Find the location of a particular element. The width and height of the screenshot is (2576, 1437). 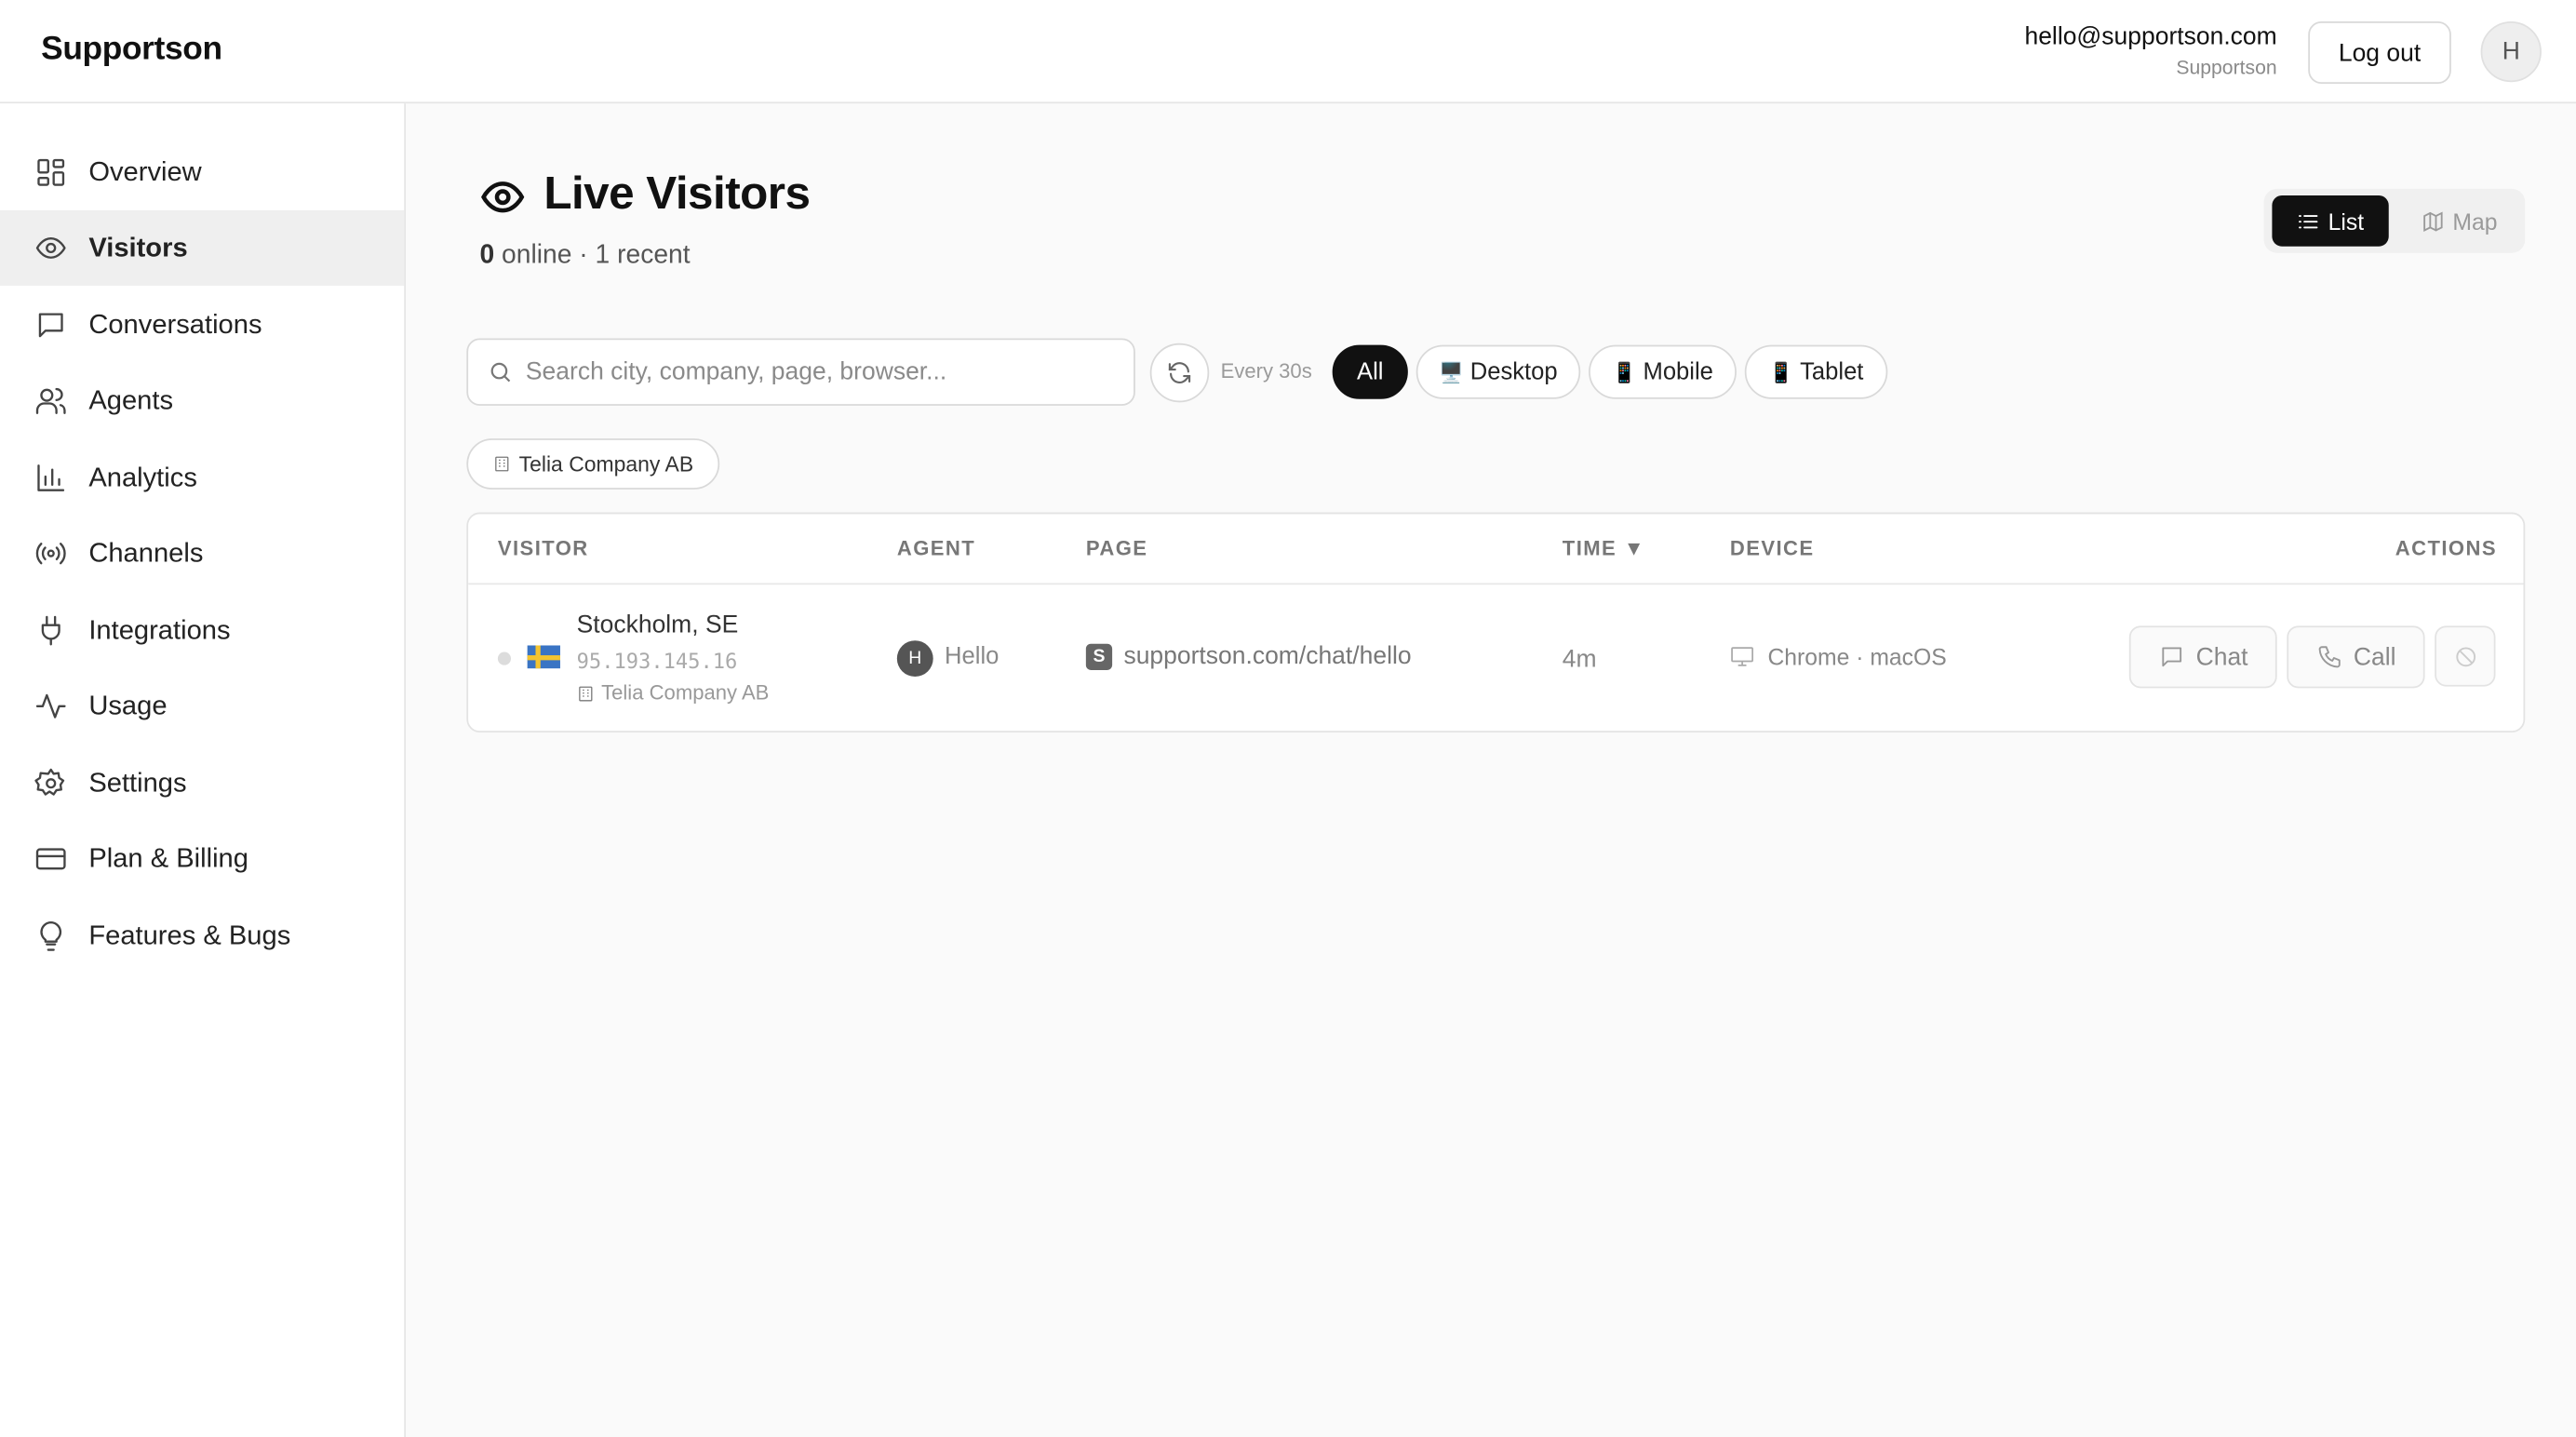

sidebar-item-features-bugs: Features & Bugs is located at coordinates (202, 936).